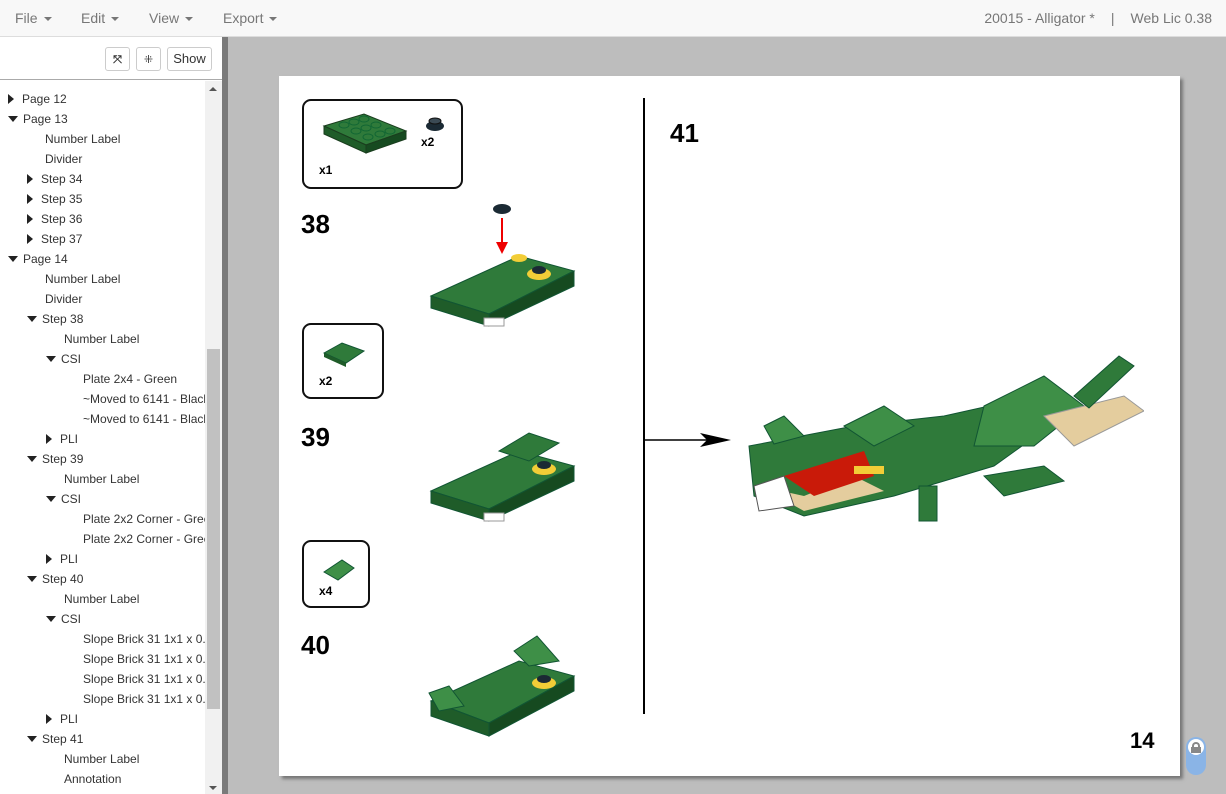 The image size is (1226, 794). I want to click on tree-item-label: Step 40, so click(63, 579).